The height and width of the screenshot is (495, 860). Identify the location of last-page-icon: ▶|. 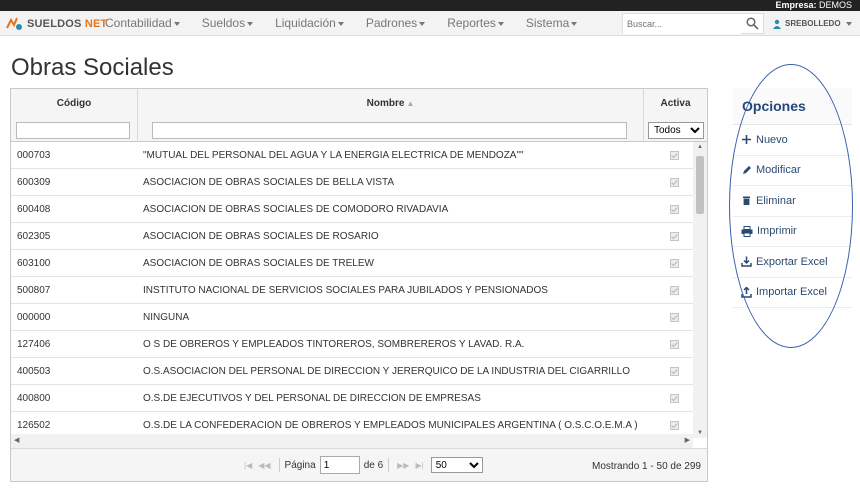
(419, 465).